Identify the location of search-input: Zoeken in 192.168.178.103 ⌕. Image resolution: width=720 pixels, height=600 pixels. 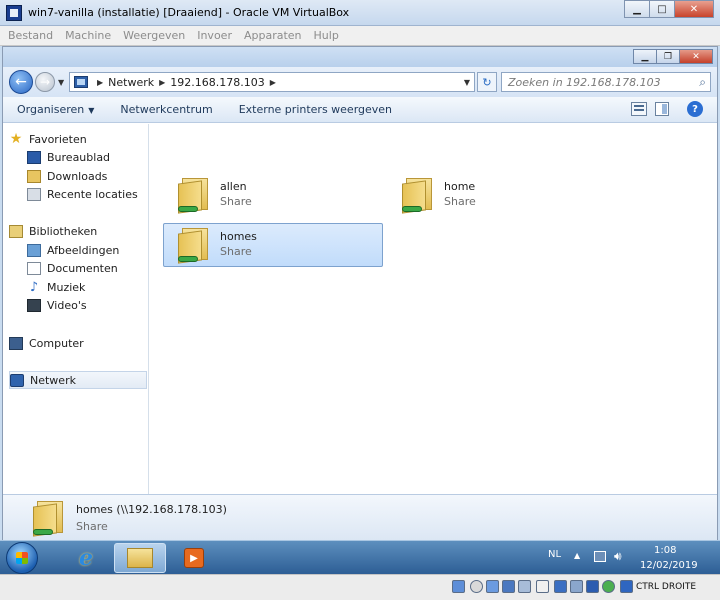
(606, 82).